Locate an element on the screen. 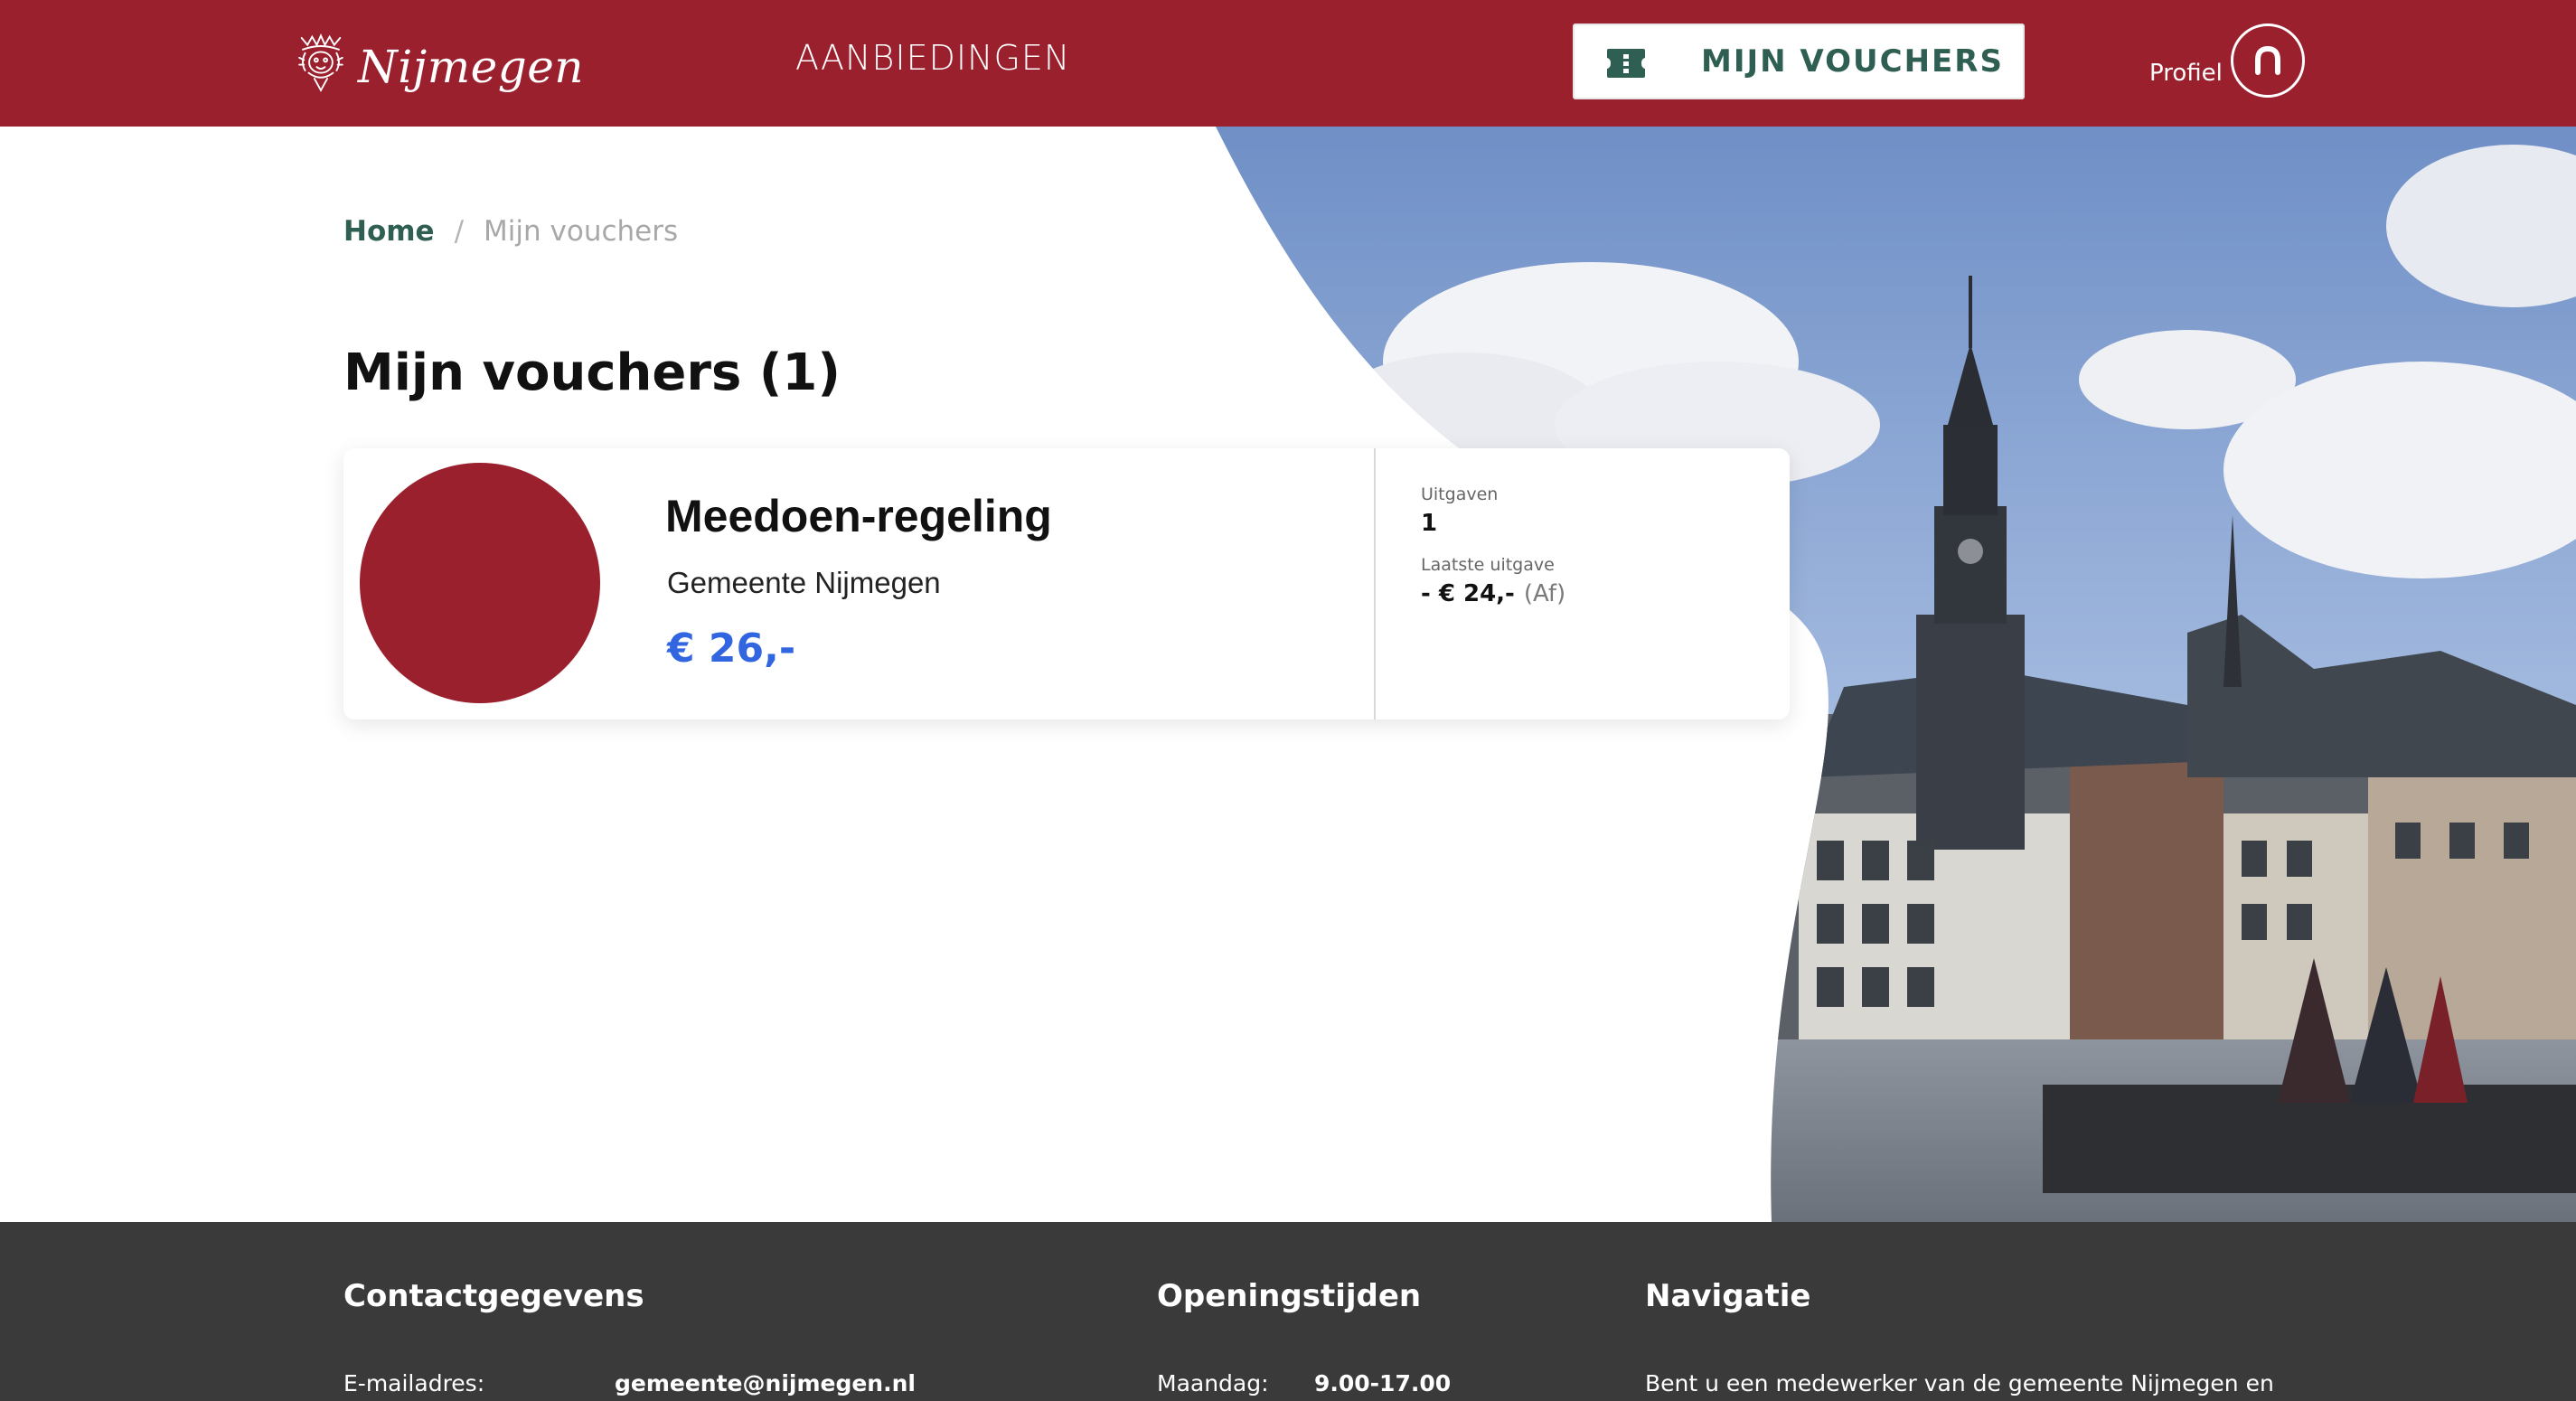 This screenshot has height=1401, width=2576. my-vouchers-button: MIJN VOUCHERS is located at coordinates (1799, 61).